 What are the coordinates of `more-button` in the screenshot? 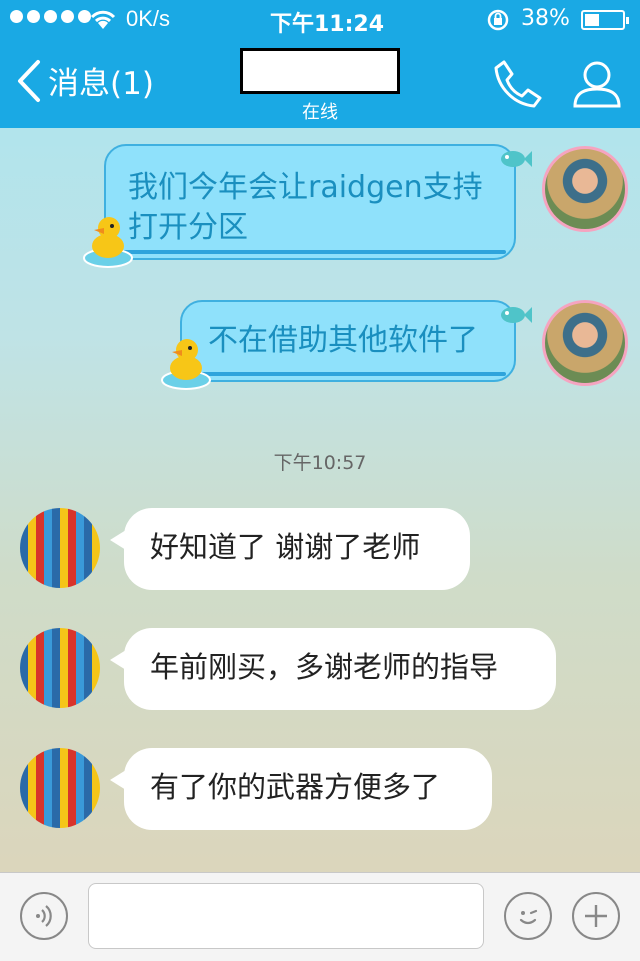 It's located at (596, 916).